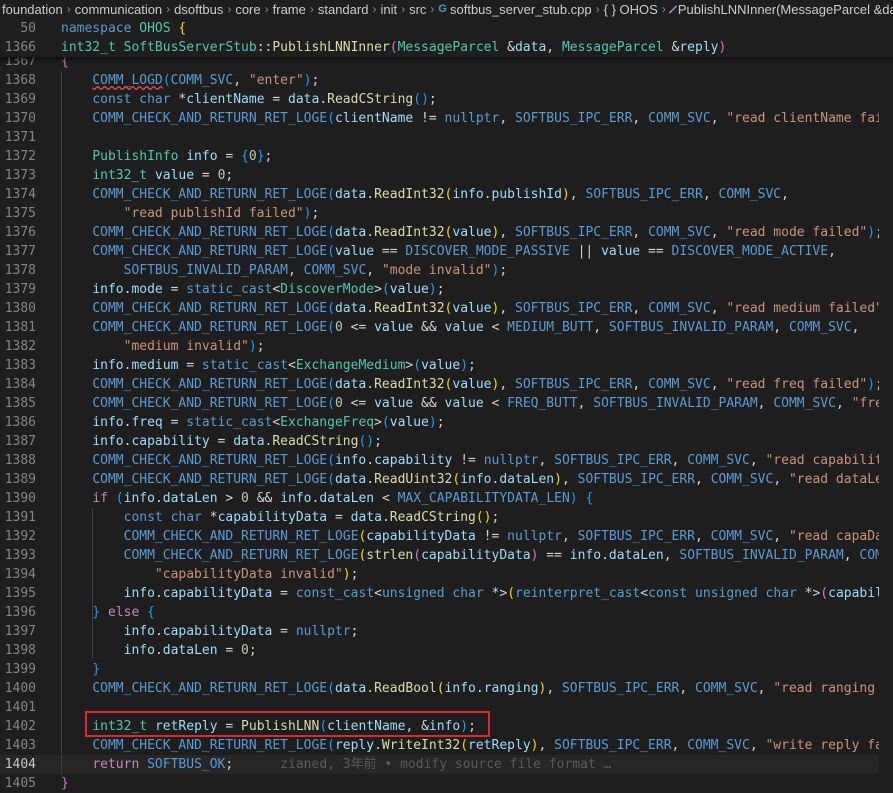  Describe the element at coordinates (18, 707) in the screenshot. I see `line-number: 1401` at that location.